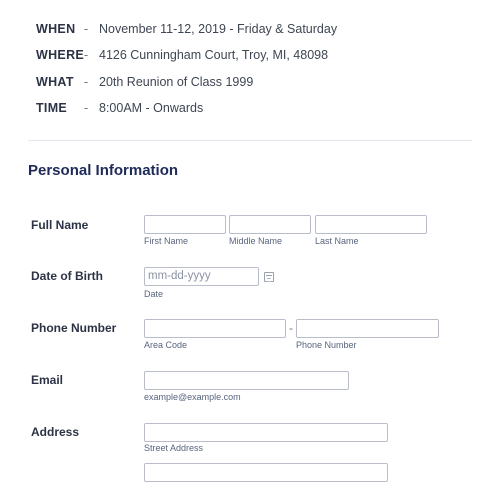  I want to click on event-key: WHAT, so click(55, 82).